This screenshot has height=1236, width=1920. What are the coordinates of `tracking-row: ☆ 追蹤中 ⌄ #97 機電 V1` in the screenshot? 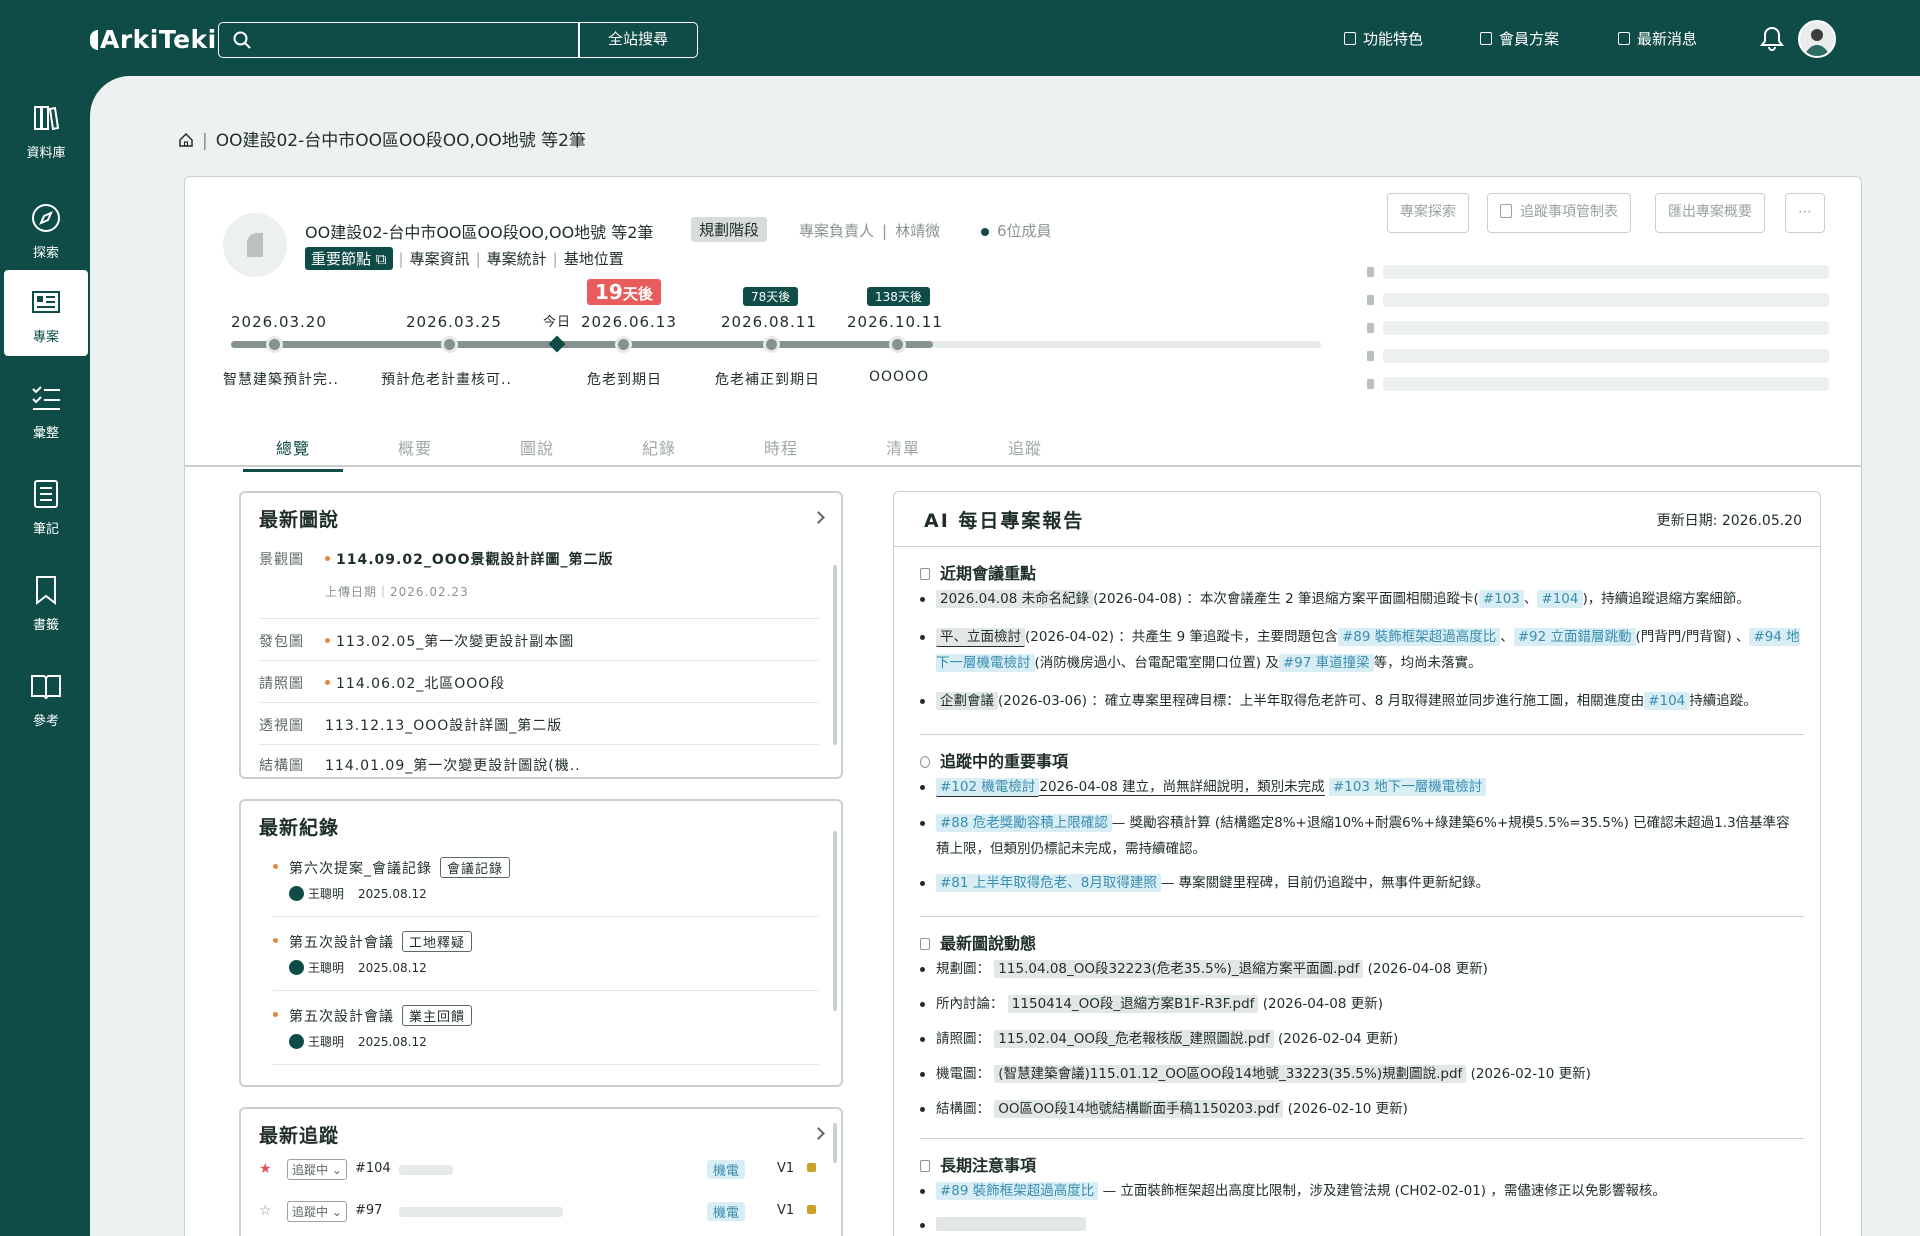 It's located at (539, 1214).